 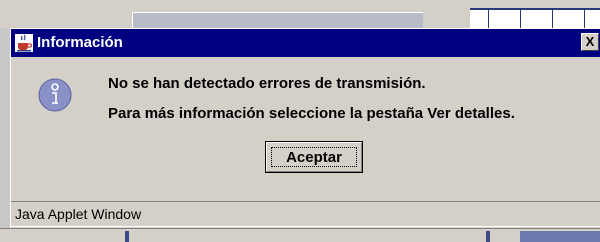 What do you see at coordinates (535, 19) in the screenshot?
I see `background-grid` at bounding box center [535, 19].